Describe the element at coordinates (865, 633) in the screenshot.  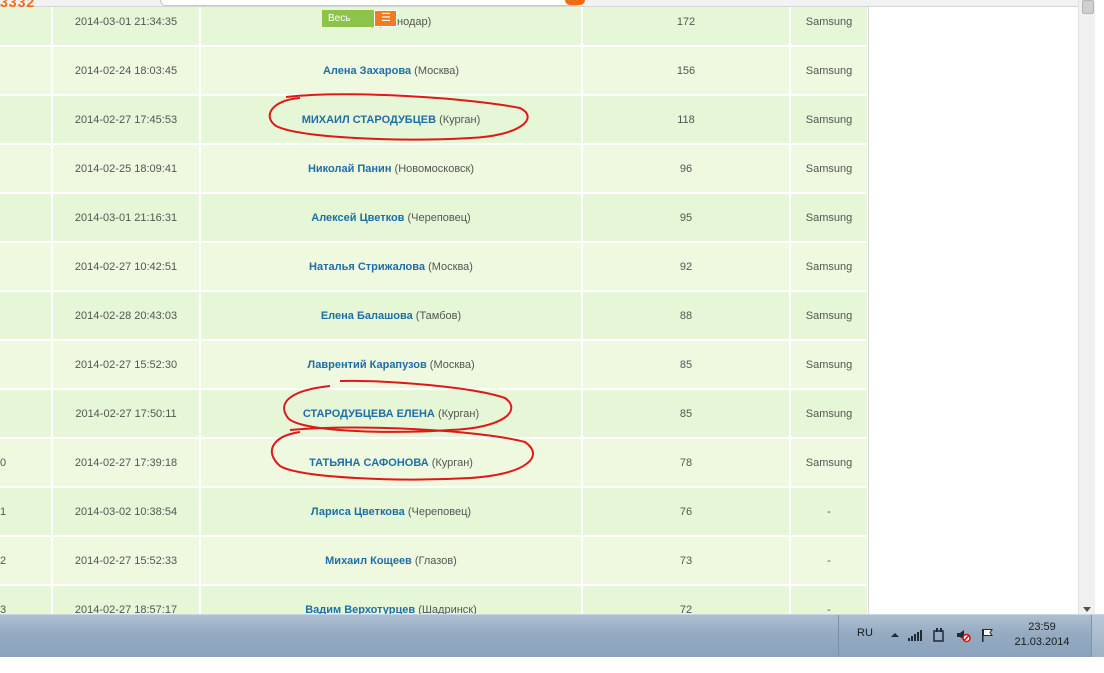
I see `language-indicator: RU` at that location.